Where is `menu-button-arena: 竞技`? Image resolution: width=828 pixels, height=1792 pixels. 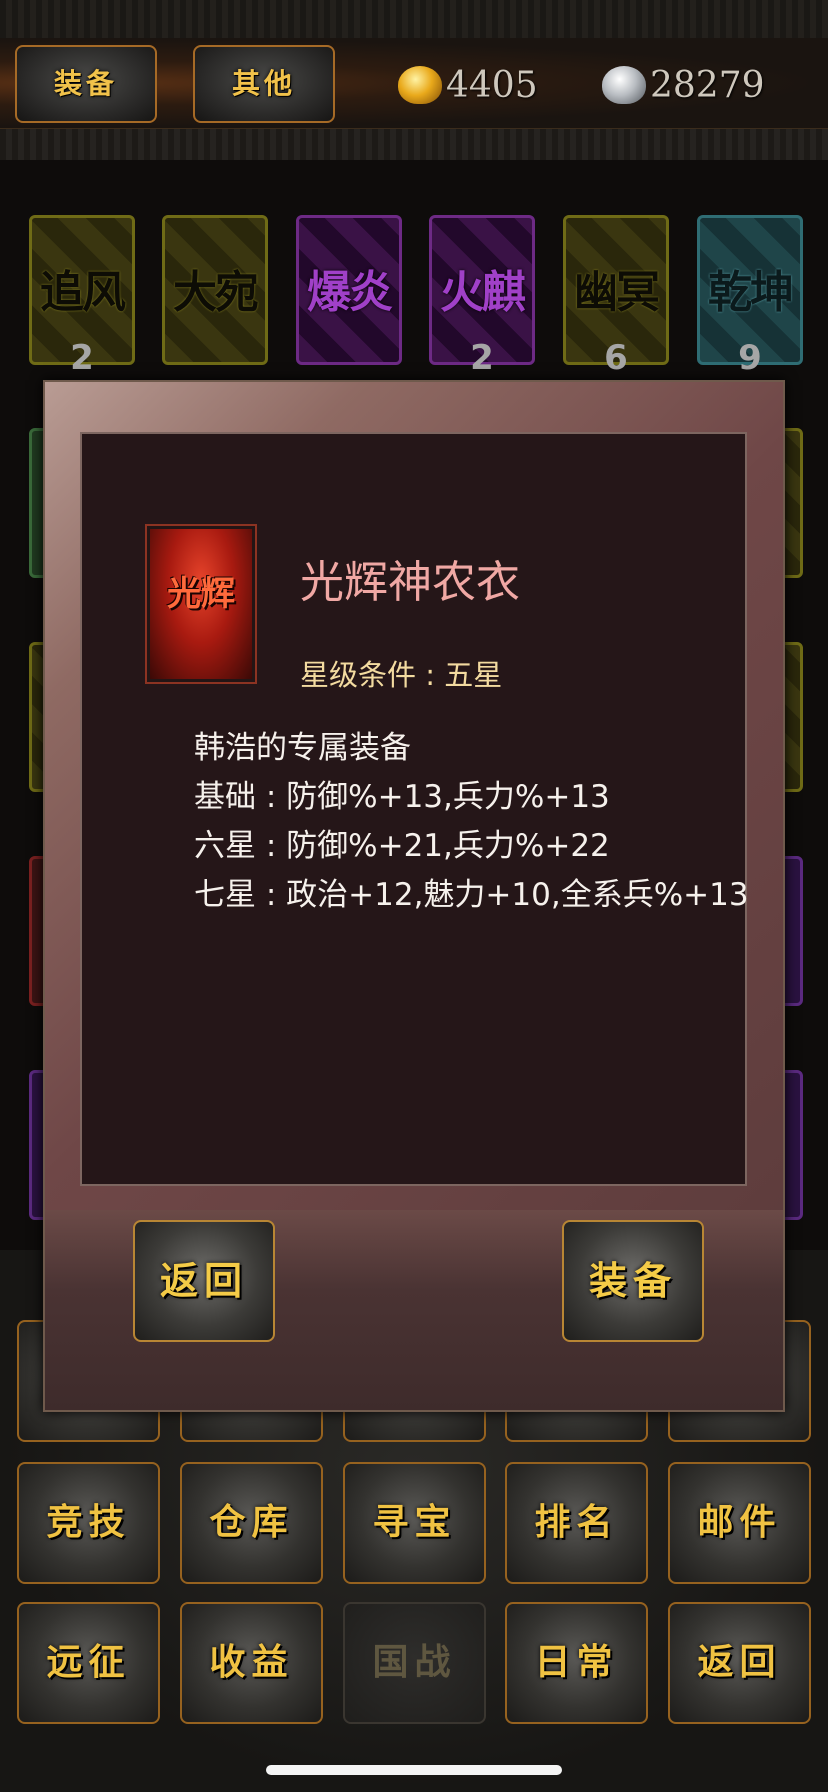 menu-button-arena: 竞技 is located at coordinates (88, 1523).